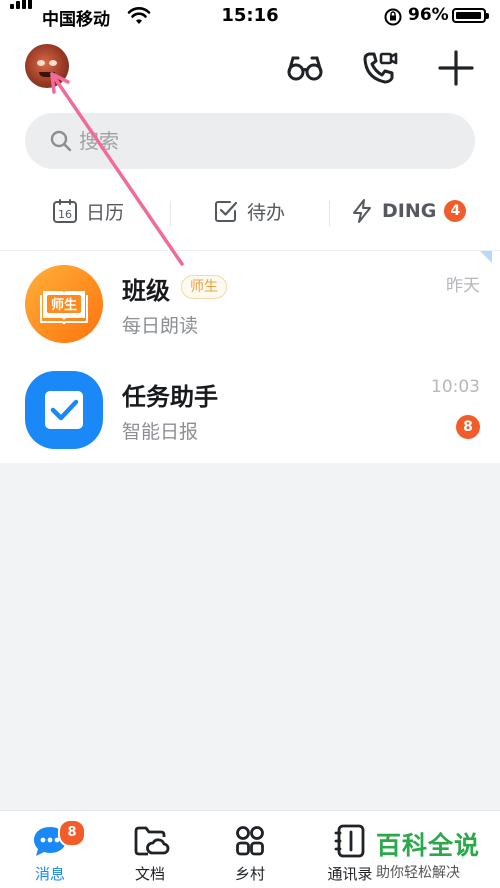  I want to click on nav-documents: 文档, so click(150, 849).